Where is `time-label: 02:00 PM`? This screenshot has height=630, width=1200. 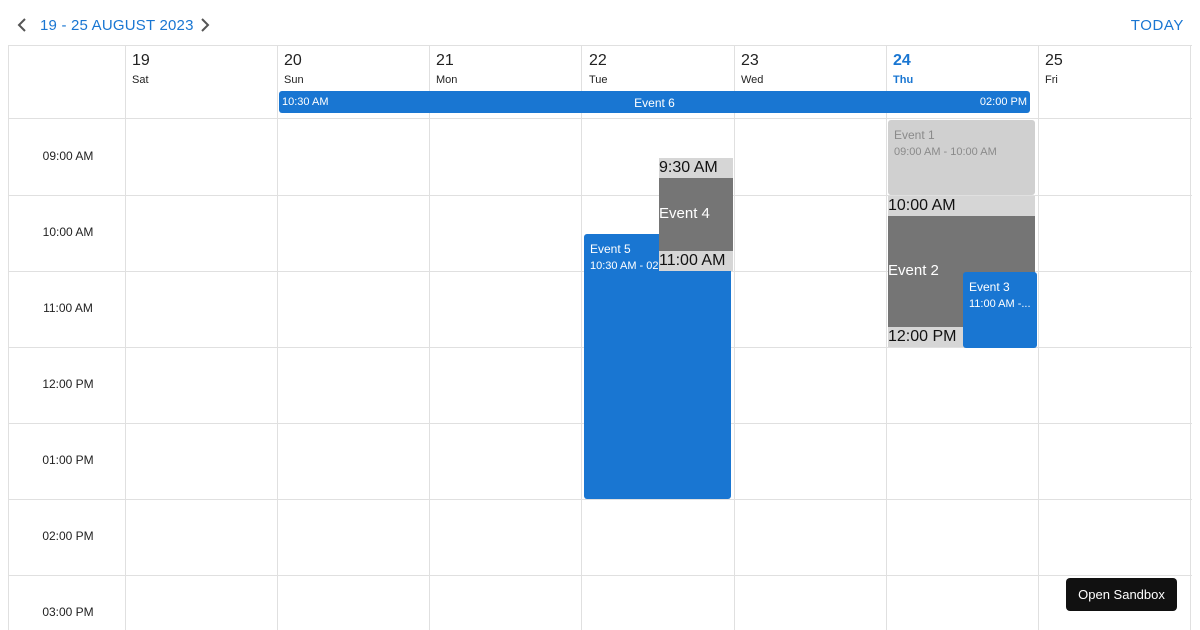 time-label: 02:00 PM is located at coordinates (68, 536).